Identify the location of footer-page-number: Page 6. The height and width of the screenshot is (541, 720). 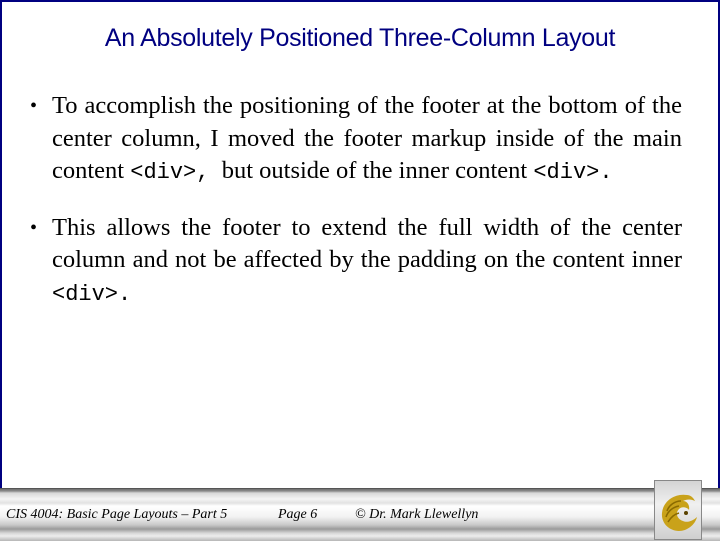
(298, 514).